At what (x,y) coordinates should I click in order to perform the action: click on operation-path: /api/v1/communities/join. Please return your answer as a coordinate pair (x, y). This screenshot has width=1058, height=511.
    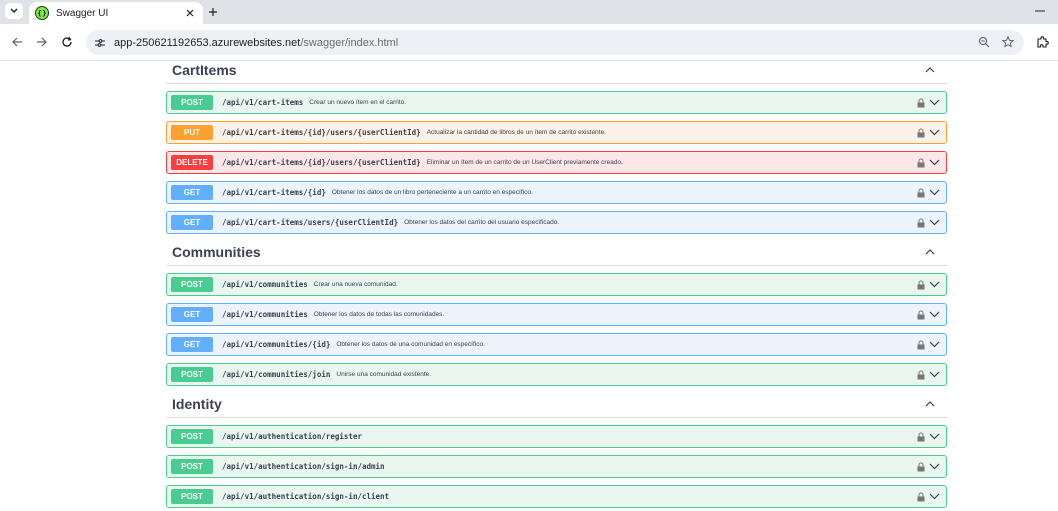
    Looking at the image, I should click on (276, 374).